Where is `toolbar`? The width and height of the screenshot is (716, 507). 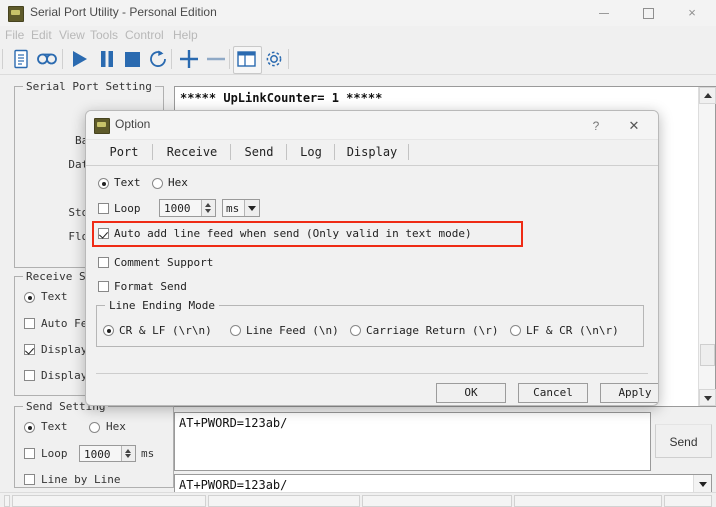
toolbar is located at coordinates (358, 59).